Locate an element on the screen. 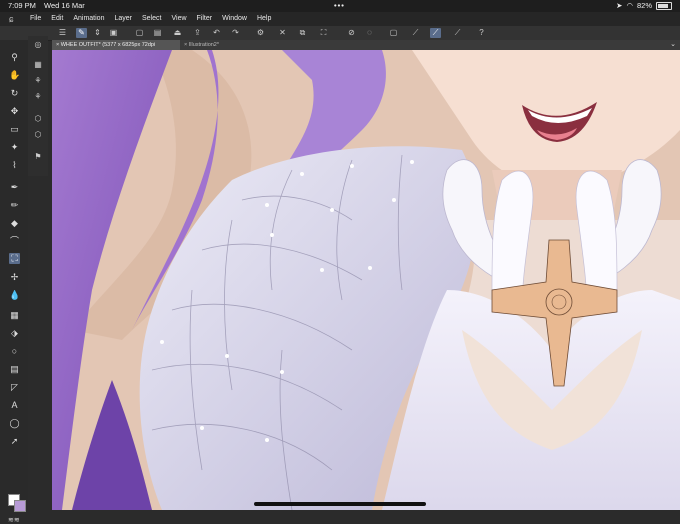 This screenshot has width=680, height=524. menu-help: Help is located at coordinates (264, 19).